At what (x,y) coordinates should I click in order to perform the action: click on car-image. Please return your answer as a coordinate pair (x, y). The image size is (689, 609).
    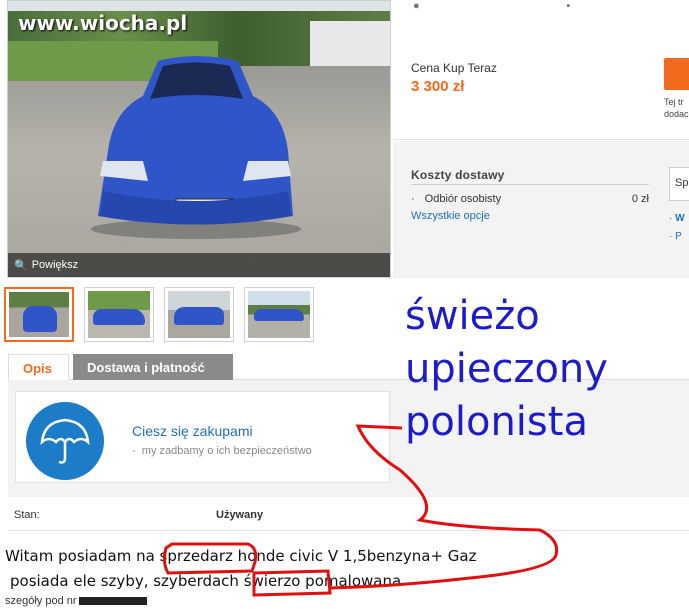
    Looking at the image, I should click on (196, 147).